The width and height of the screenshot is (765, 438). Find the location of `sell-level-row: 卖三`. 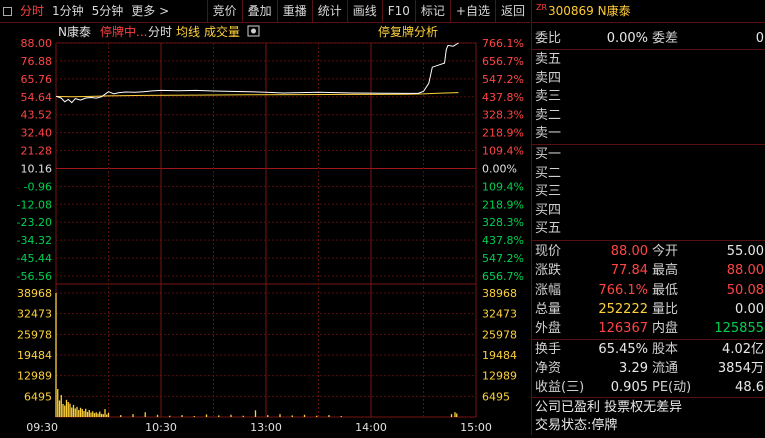

sell-level-row: 卖三 is located at coordinates (648, 97).